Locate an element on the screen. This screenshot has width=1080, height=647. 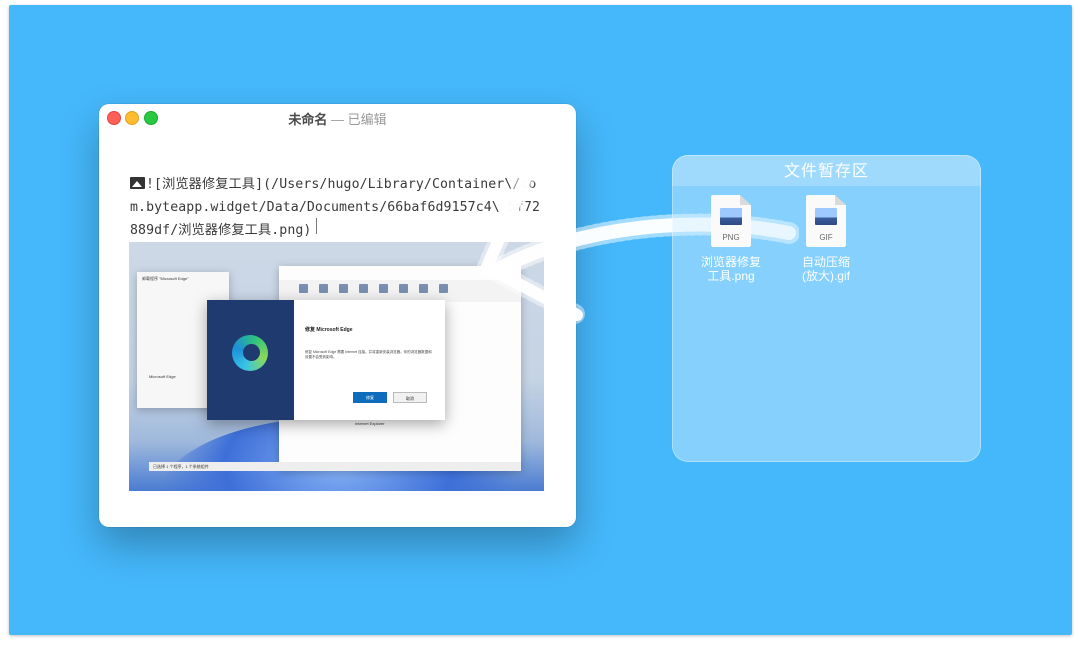
program-window-title: 卸载程序 "Microsoft Edge" is located at coordinates (165, 278).